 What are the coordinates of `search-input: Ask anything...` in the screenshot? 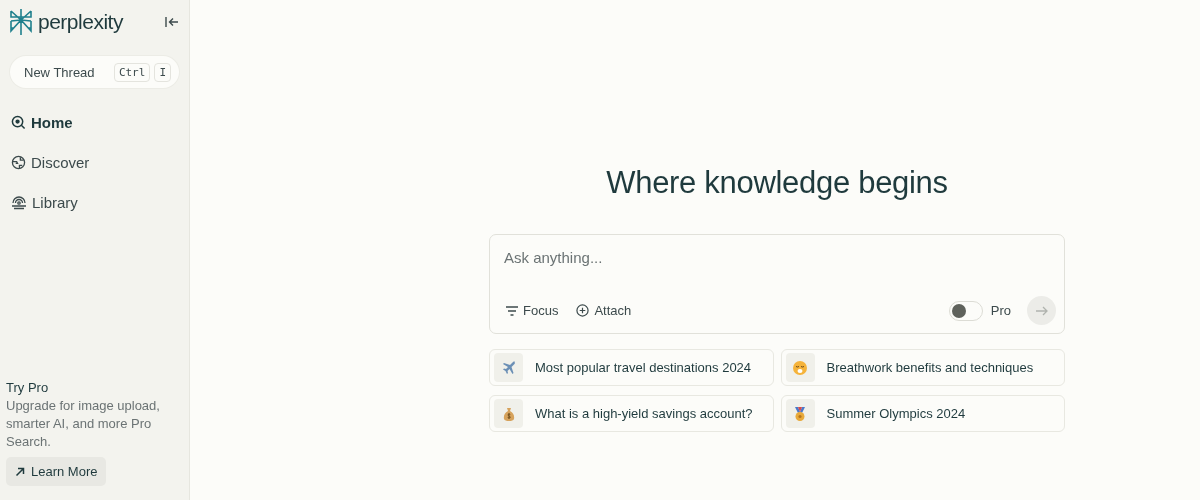 It's located at (780, 257).